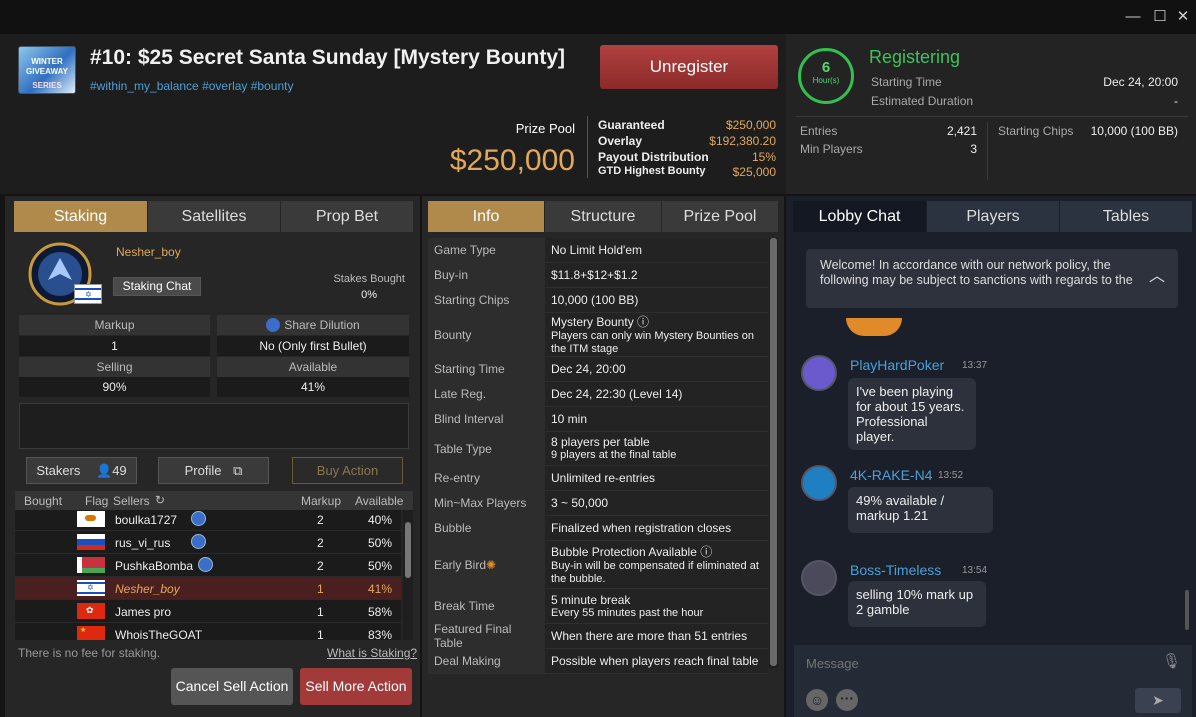 This screenshot has width=1196, height=717. What do you see at coordinates (656, 250) in the screenshot?
I see `info-value: No Limit Hold'em` at bounding box center [656, 250].